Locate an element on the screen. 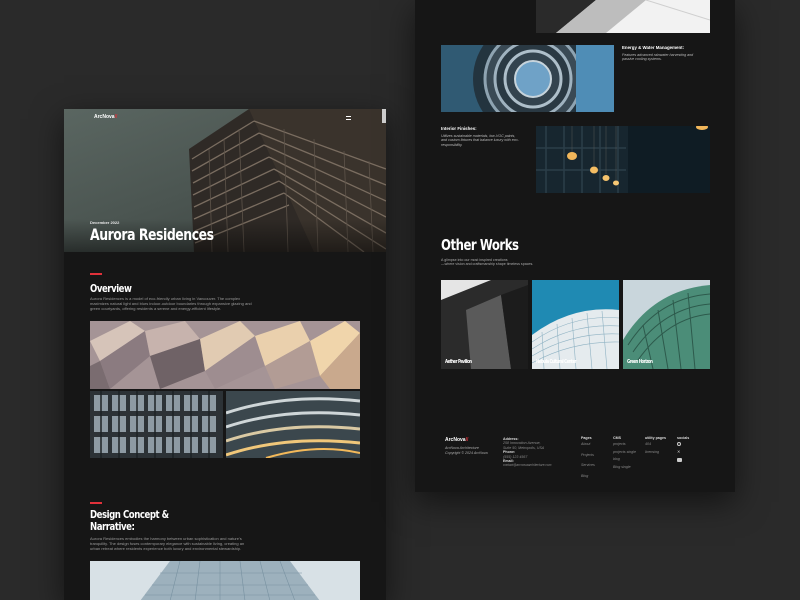  footer-pages: Pages About Projects Services Blog is located at coordinates (596, 457).